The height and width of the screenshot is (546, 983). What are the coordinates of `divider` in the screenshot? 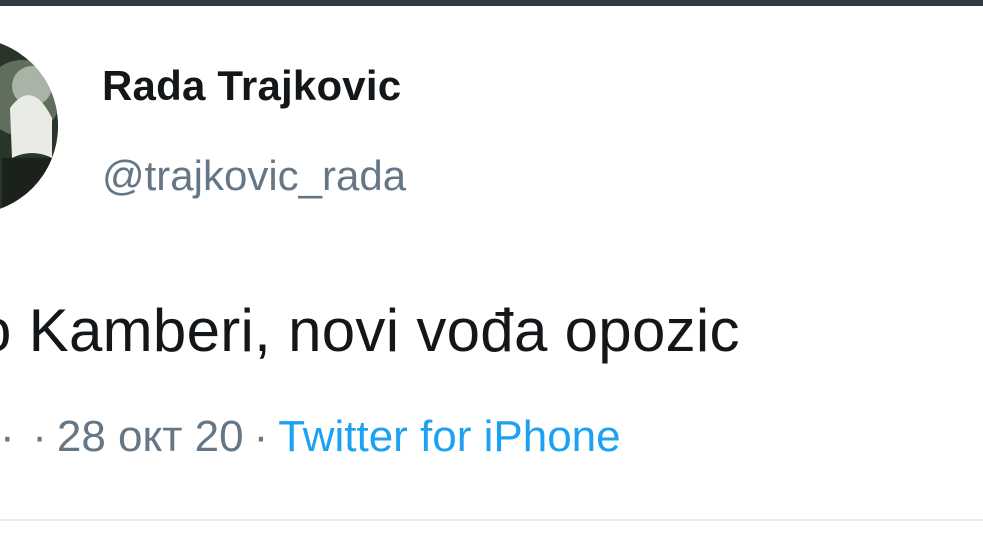 It's located at (491, 520).